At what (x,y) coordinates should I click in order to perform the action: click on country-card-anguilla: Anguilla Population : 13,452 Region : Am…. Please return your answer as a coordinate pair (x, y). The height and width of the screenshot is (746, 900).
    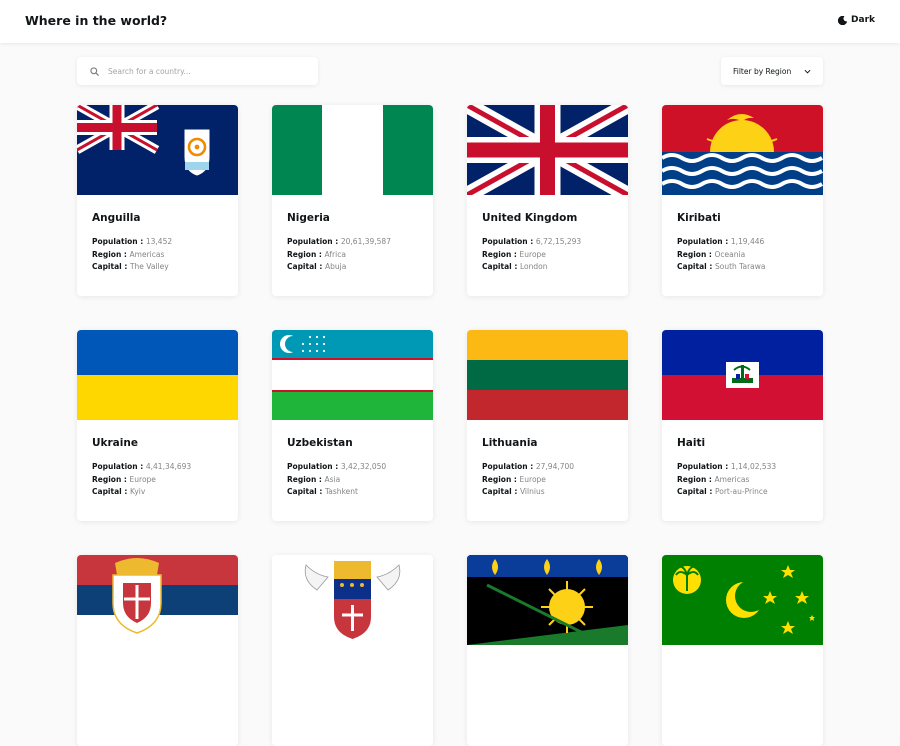
    Looking at the image, I should click on (157, 200).